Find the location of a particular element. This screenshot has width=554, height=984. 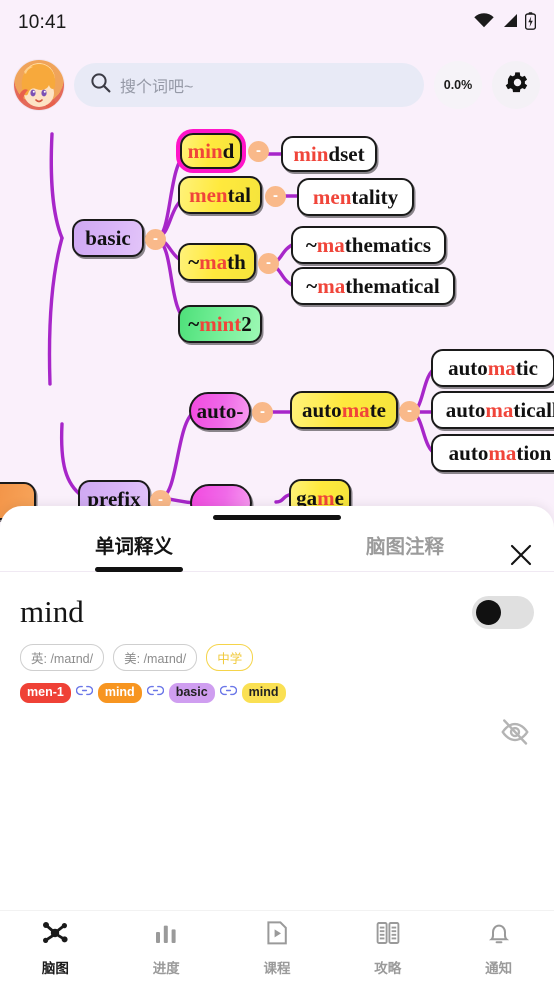

collapse-toggle-auto: - is located at coordinates (262, 412).